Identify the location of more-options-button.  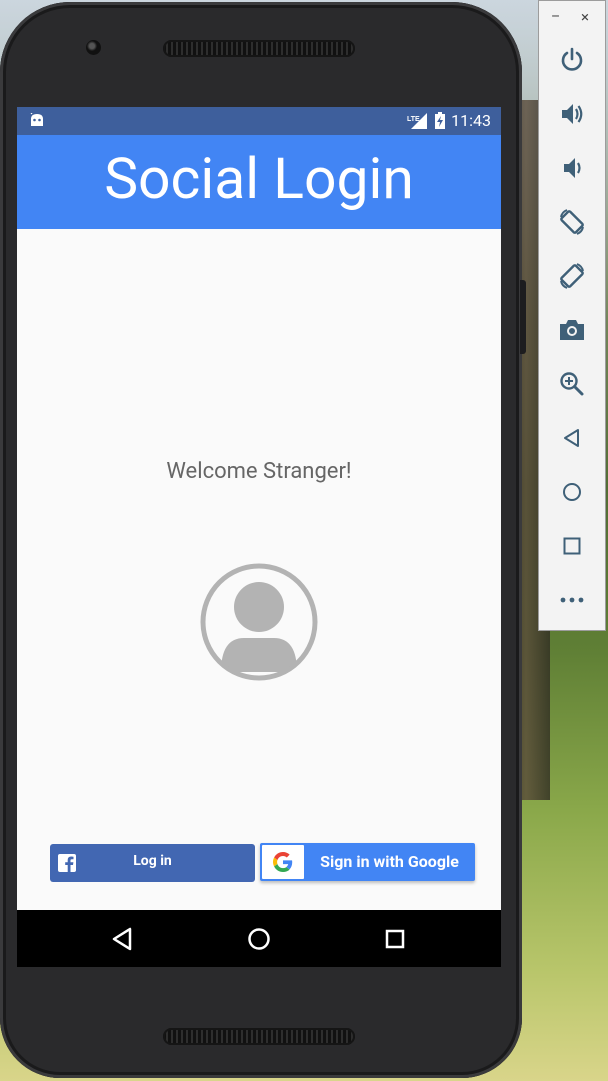
(572, 600).